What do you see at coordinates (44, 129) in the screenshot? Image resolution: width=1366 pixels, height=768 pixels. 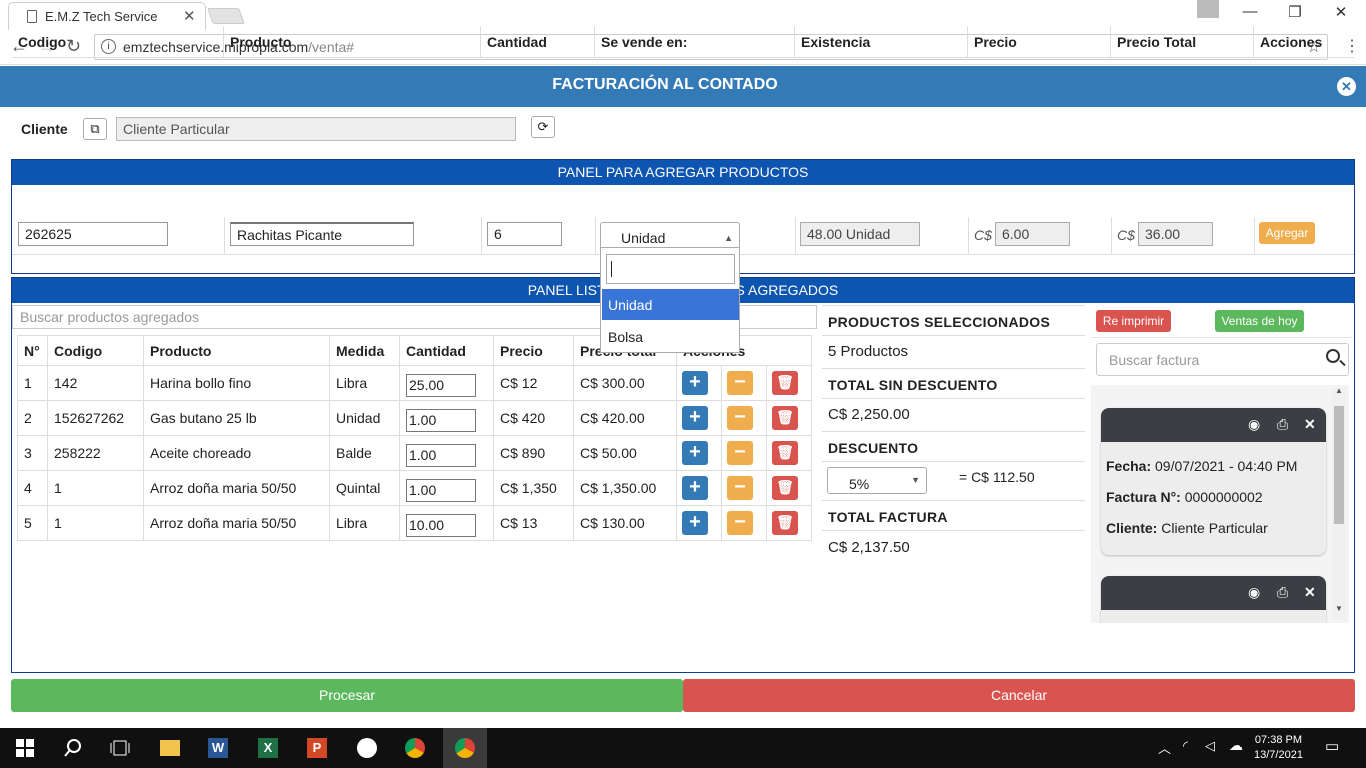 I see `client-label: Cliente` at bounding box center [44, 129].